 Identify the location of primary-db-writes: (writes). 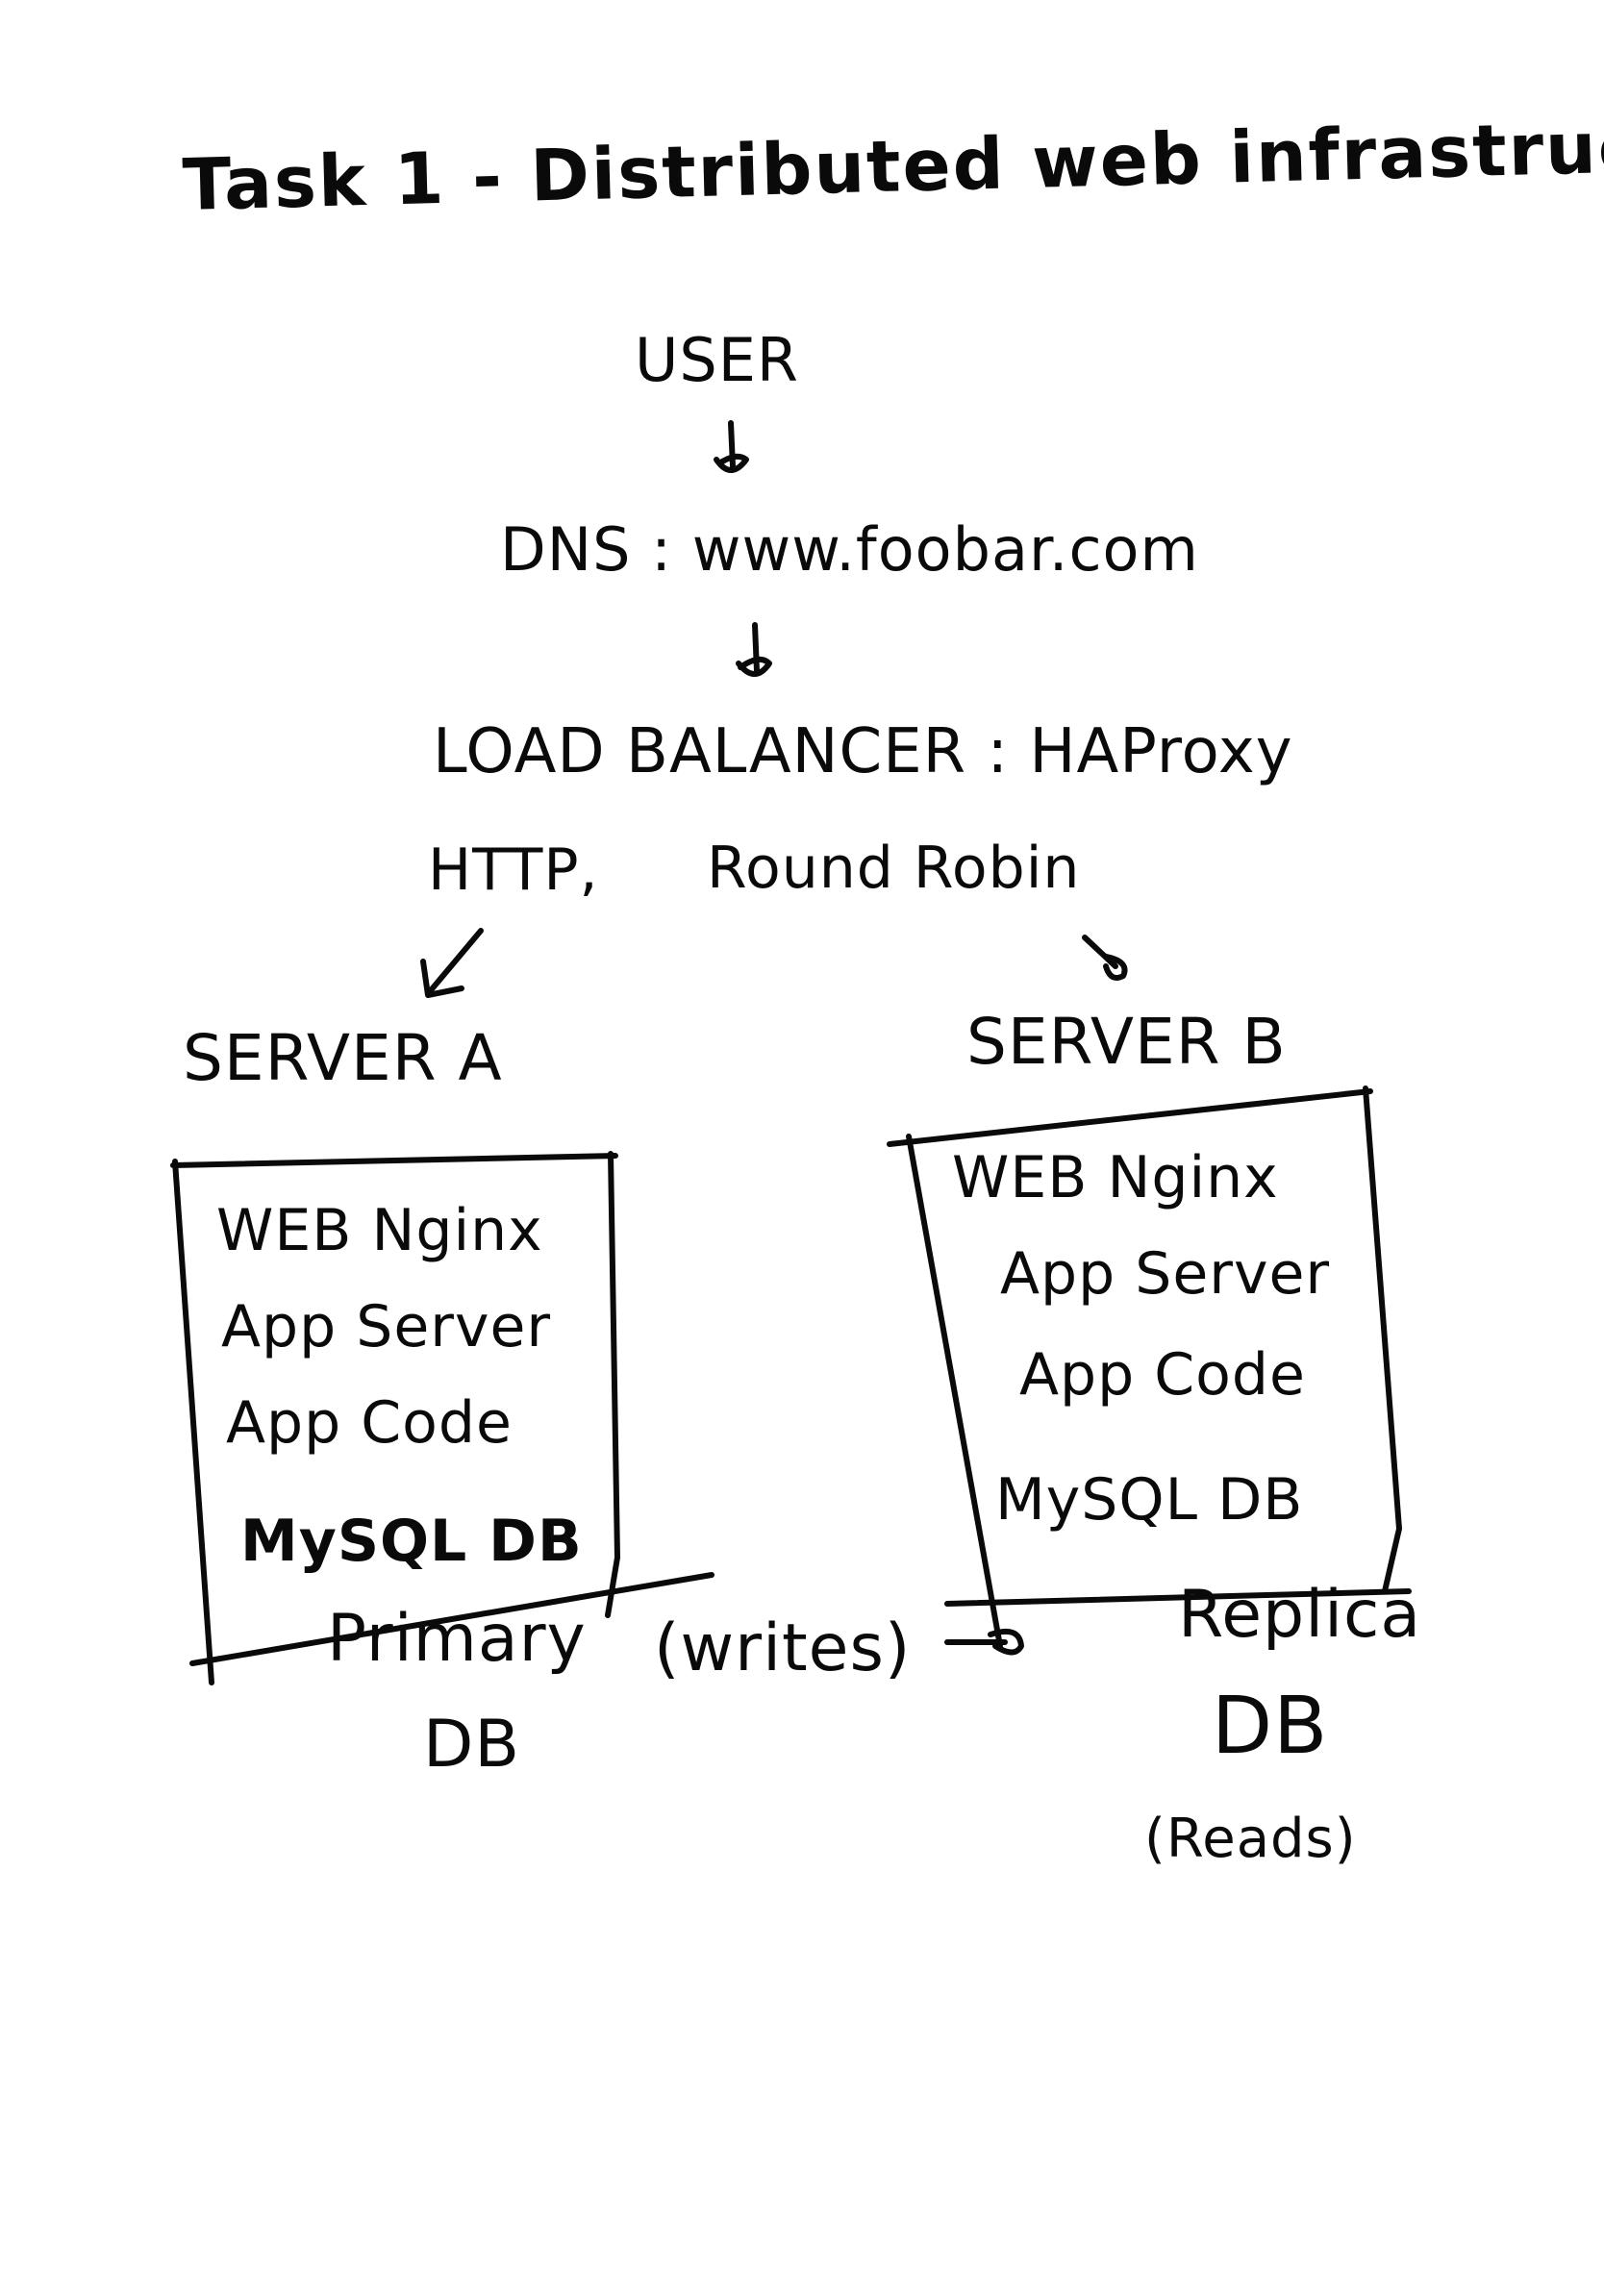
(783, 1648).